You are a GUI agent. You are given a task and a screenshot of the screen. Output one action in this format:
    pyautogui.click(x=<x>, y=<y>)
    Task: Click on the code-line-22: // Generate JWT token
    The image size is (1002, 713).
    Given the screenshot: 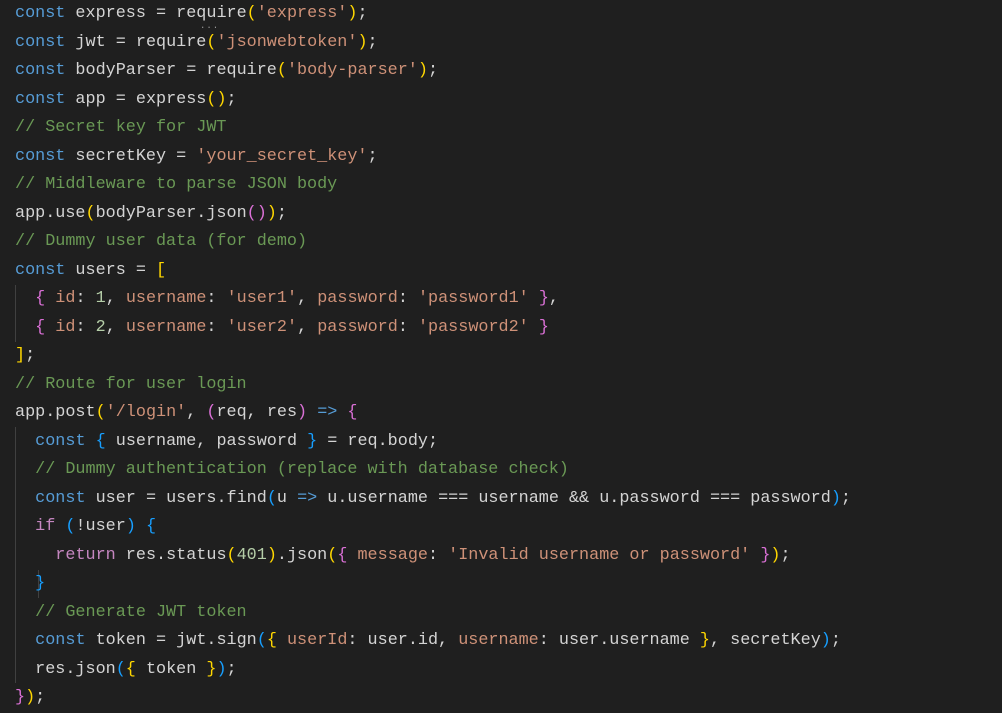 What is the action you would take?
    pyautogui.click(x=130, y=613)
    